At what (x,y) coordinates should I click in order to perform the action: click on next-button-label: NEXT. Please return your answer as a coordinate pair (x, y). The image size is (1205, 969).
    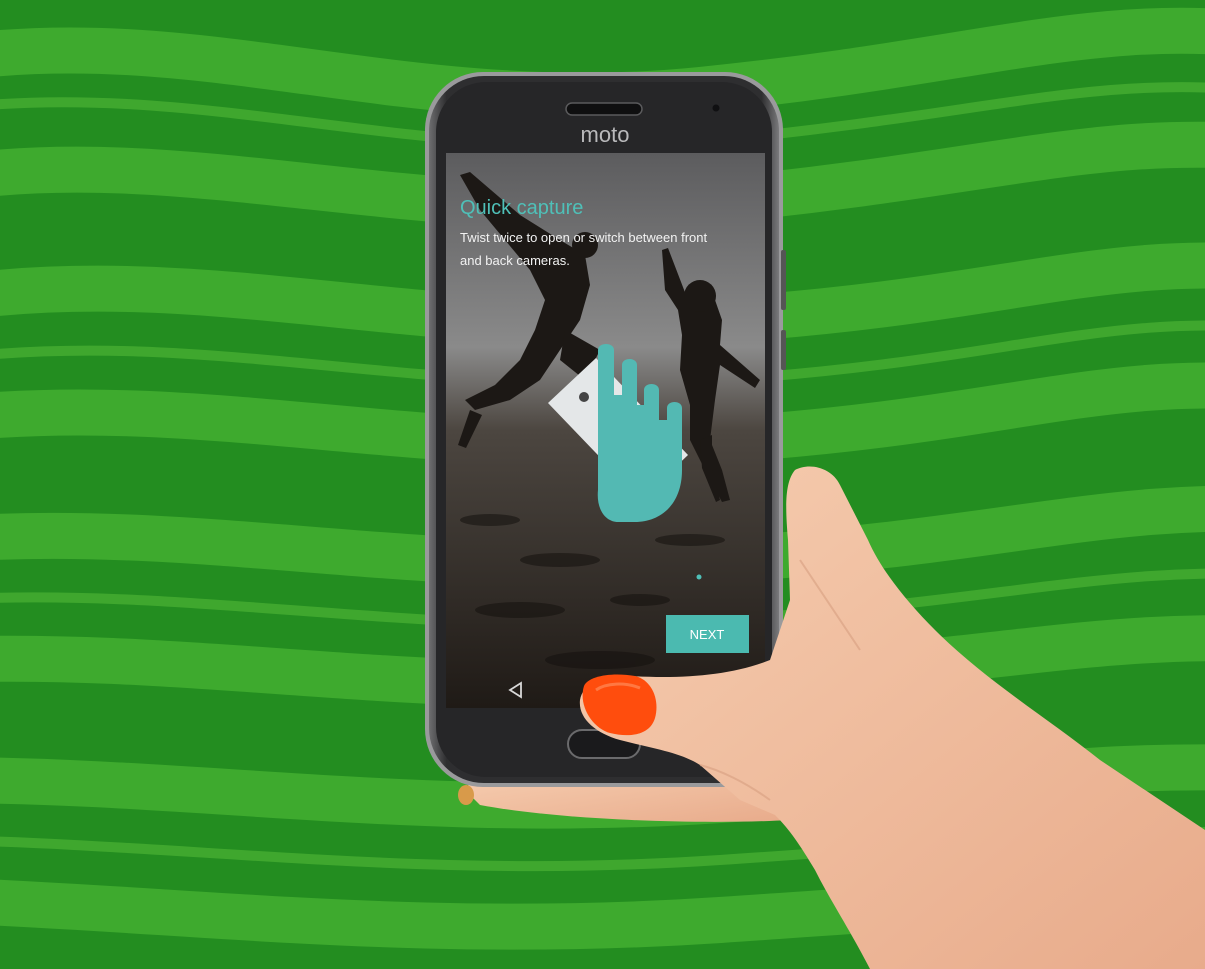
    Looking at the image, I should click on (707, 634).